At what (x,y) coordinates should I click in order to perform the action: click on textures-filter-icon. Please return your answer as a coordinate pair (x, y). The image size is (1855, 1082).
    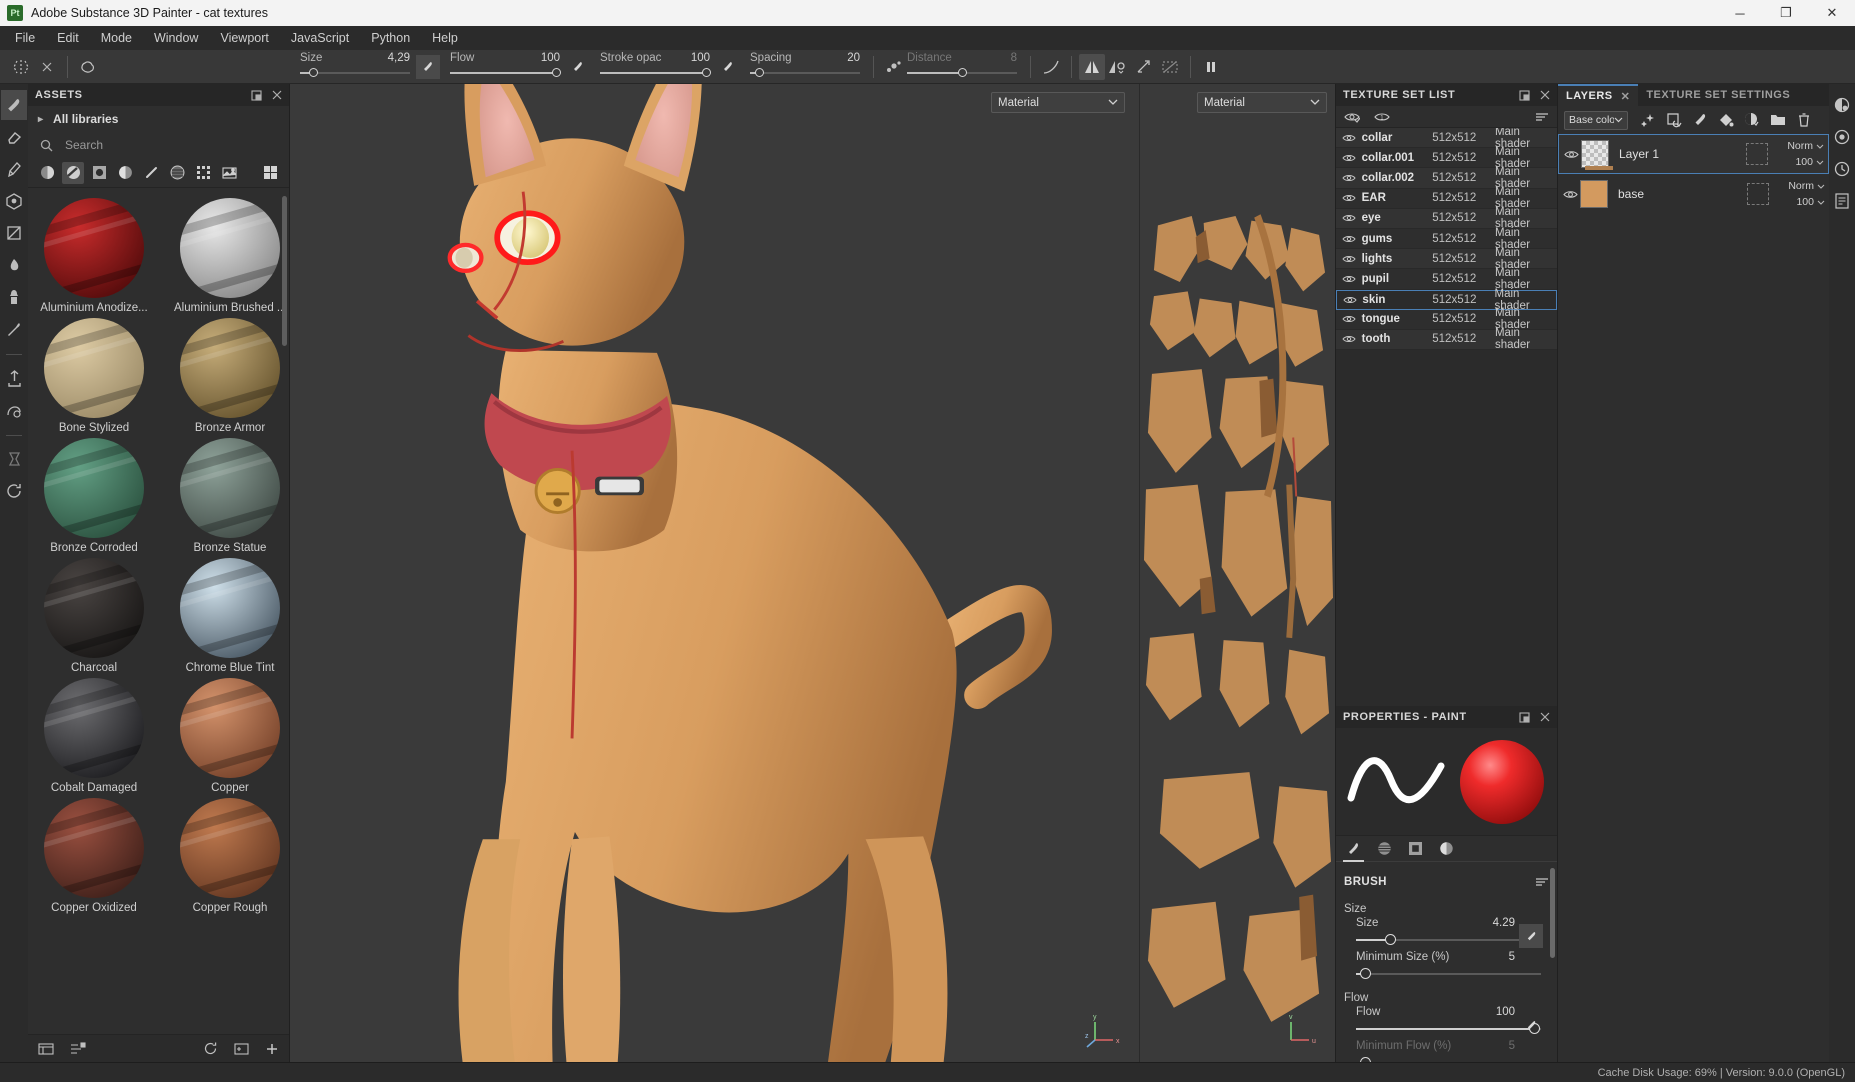
    Looking at the image, I should click on (203, 173).